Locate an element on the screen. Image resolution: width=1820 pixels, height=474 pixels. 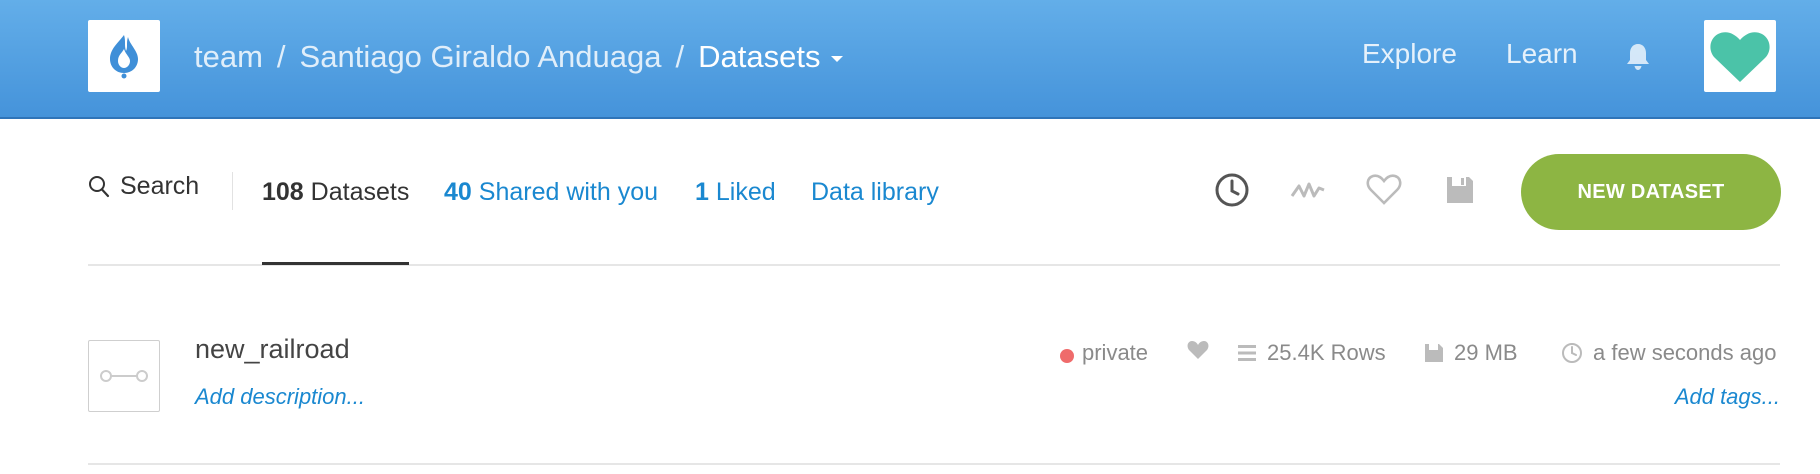
tab-label: Datasets is located at coordinates (360, 192).